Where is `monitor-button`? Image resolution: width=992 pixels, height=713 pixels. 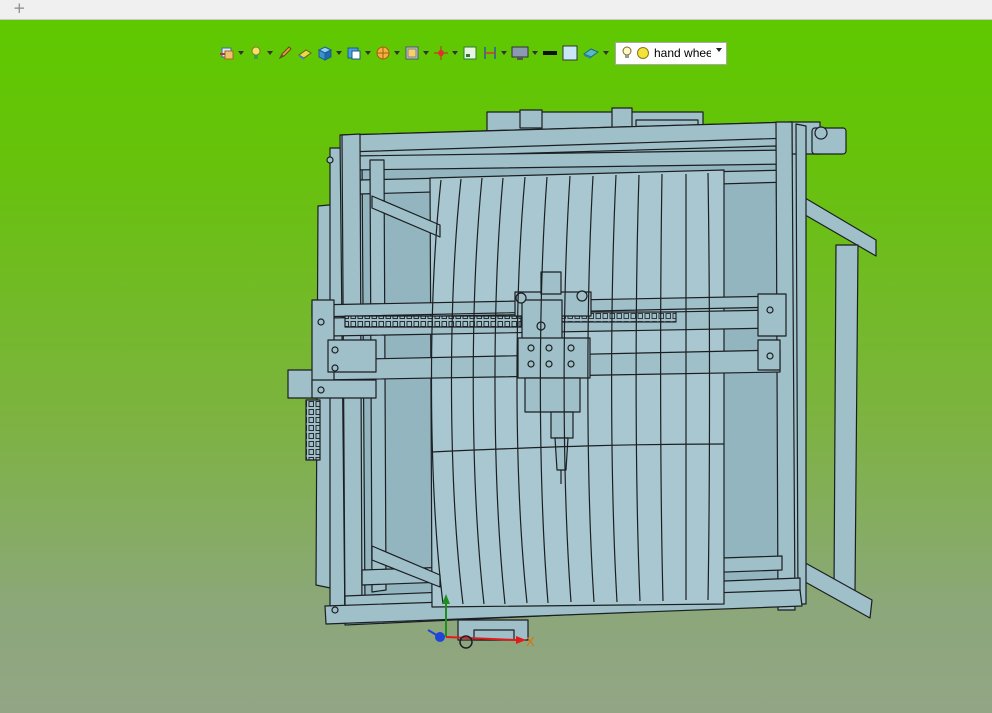
monitor-button is located at coordinates (524, 53).